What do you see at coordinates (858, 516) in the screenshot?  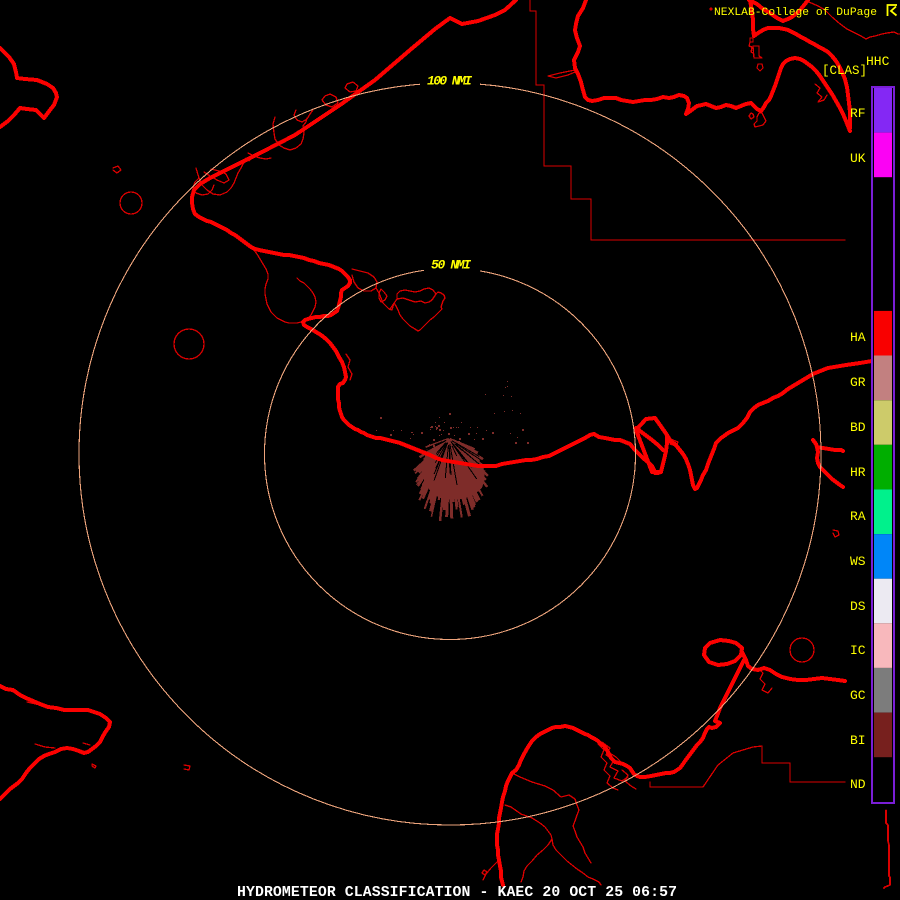 I see `svg-text: RA` at bounding box center [858, 516].